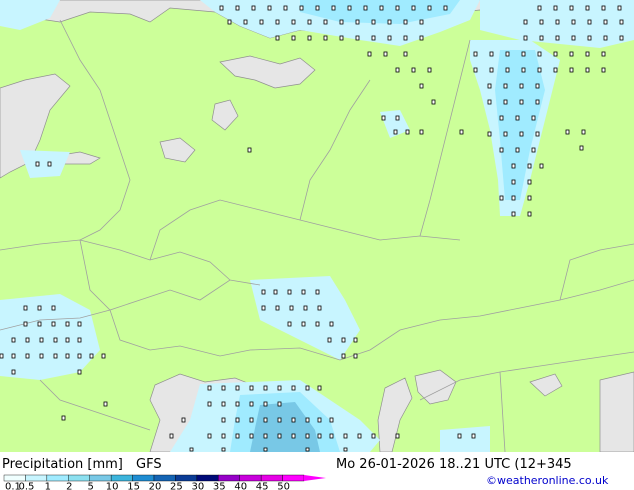 This screenshot has width=634, height=490. I want to click on color-scale: 0.10.5 1 2 5 10 15 20 25 30 35 40 45 50, so click(164, 482).